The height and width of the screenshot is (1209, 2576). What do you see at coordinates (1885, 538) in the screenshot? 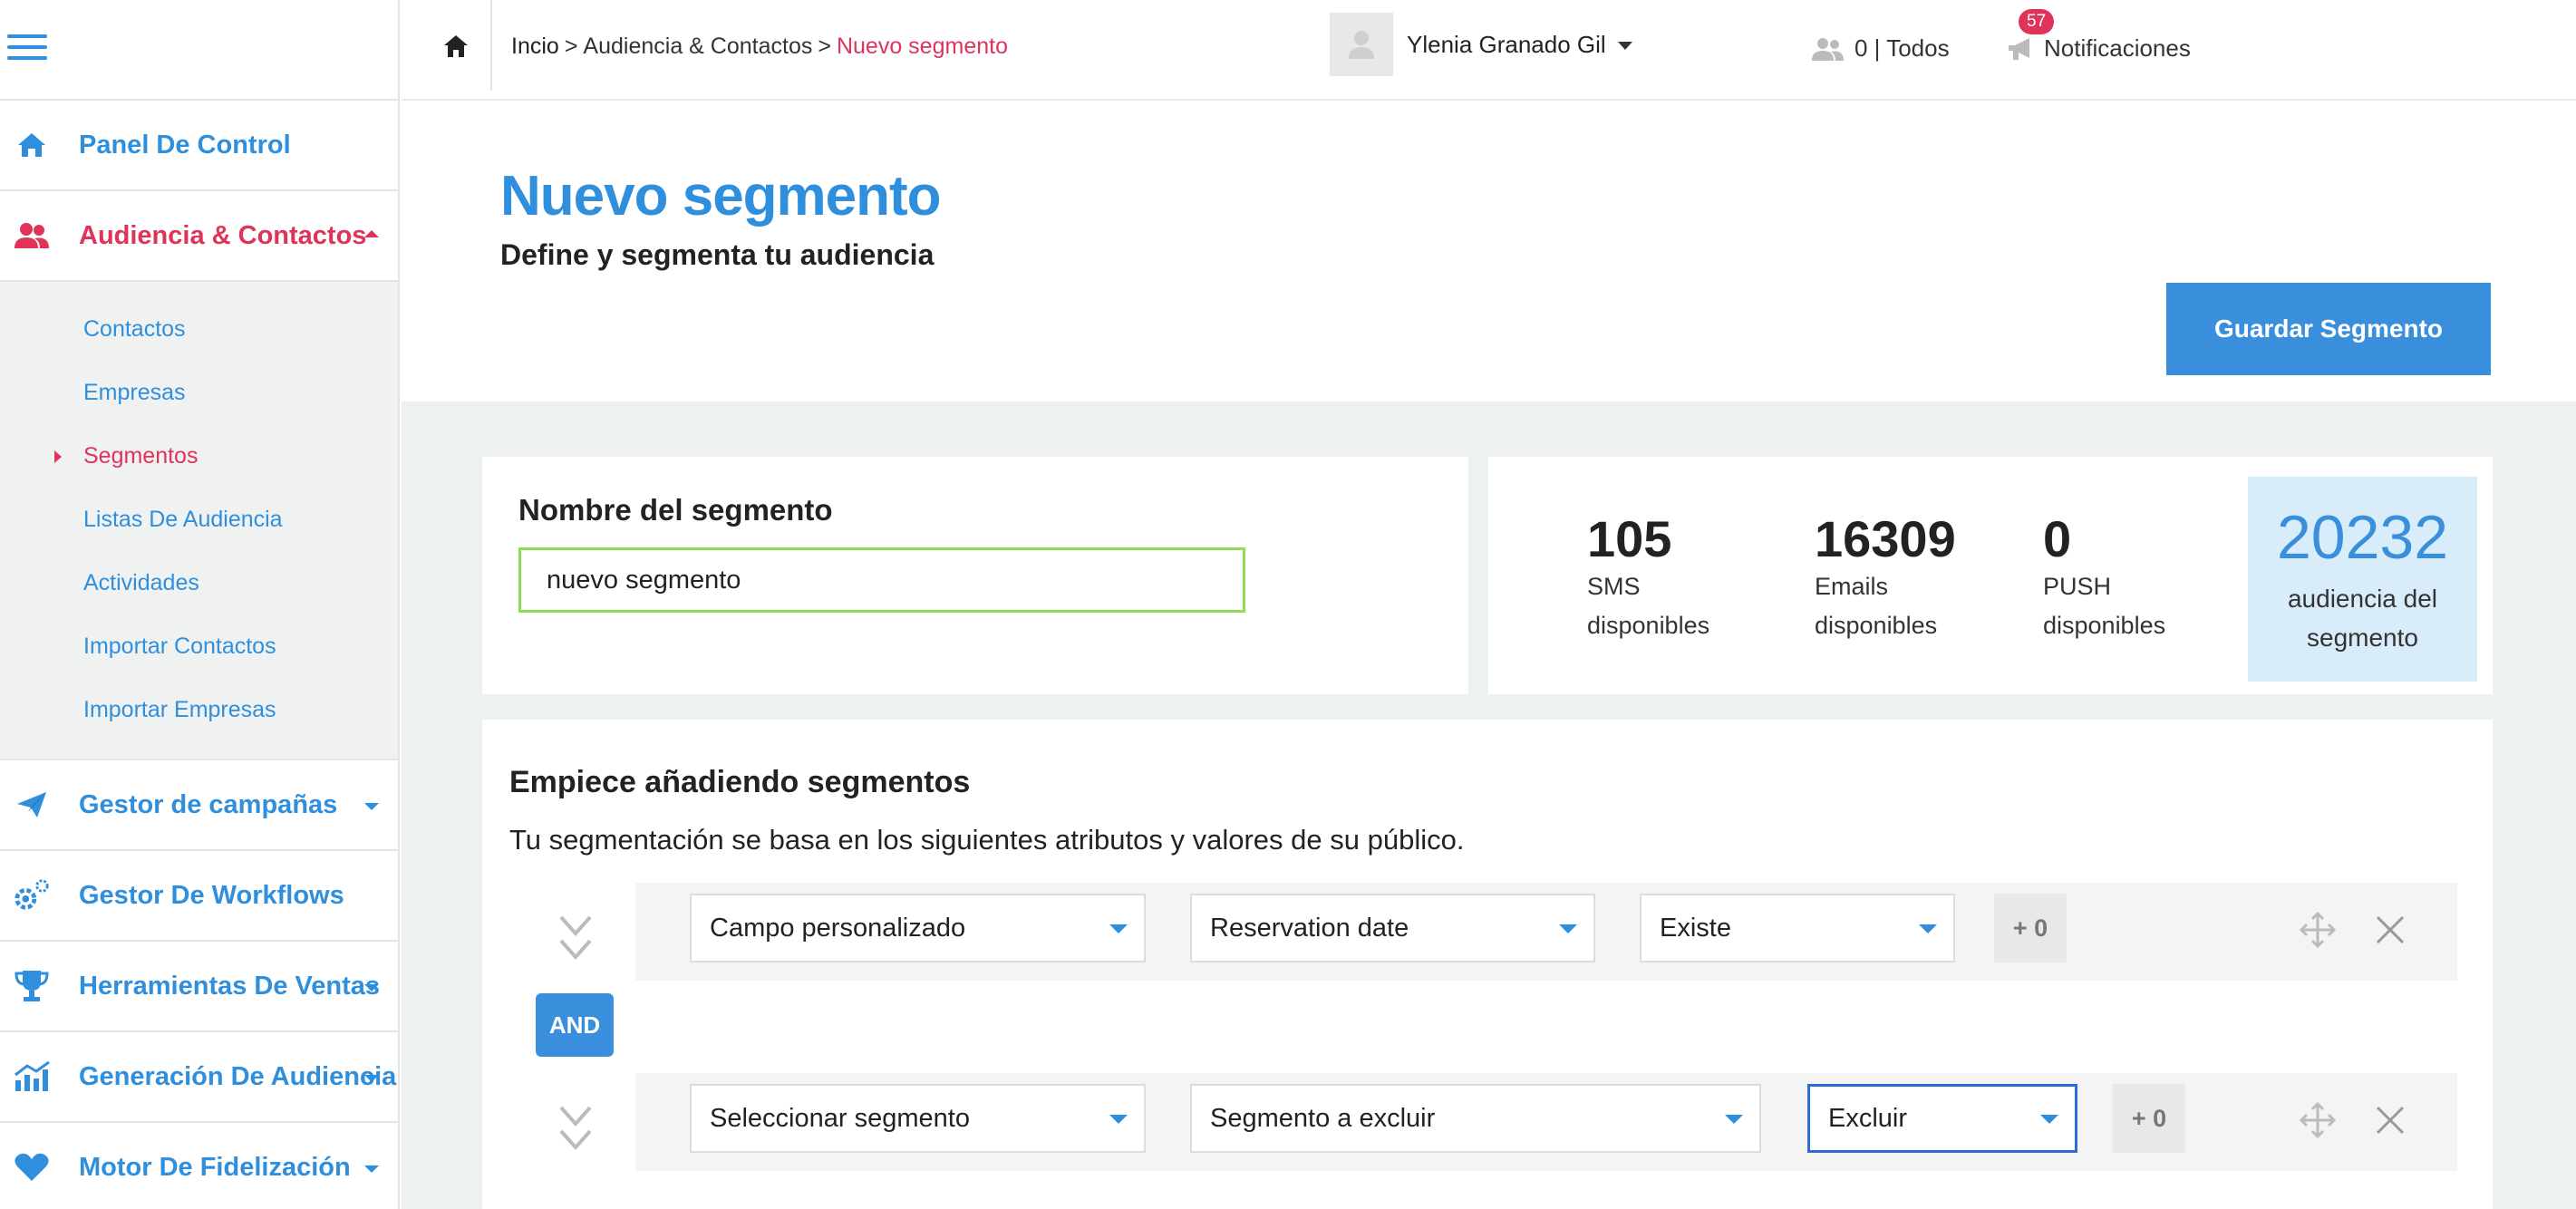
I see `stat-value: 16309` at bounding box center [1885, 538].